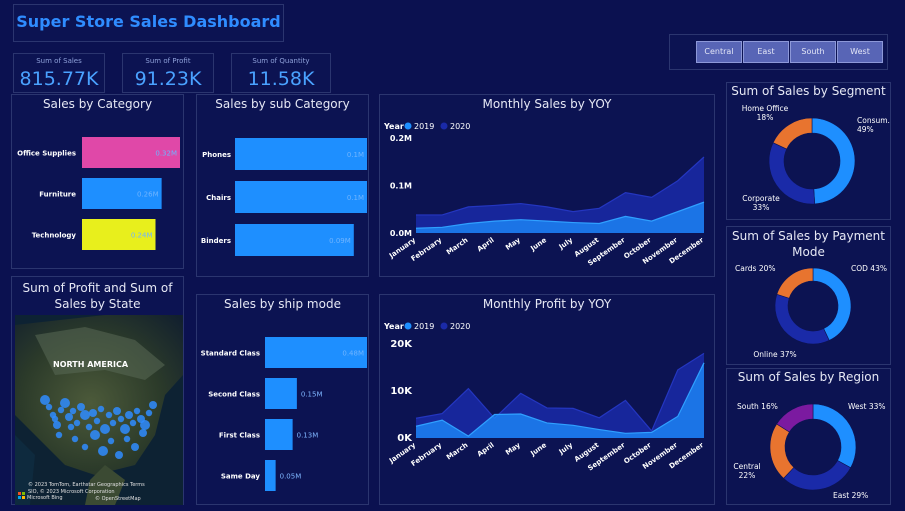 The image size is (905, 511). I want to click on sales-by-payment-chart: COD 43% Online 37% Cards 20%, so click(811, 311).